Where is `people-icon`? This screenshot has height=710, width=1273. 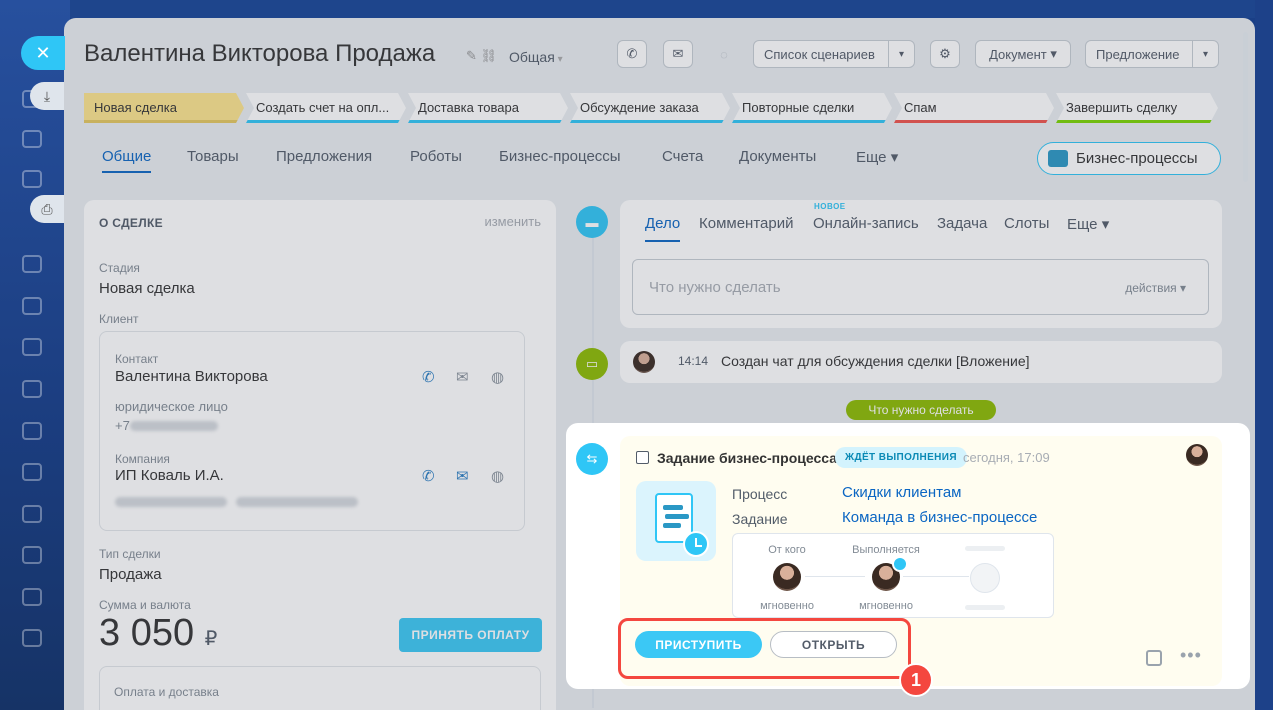 people-icon is located at coordinates (32, 472).